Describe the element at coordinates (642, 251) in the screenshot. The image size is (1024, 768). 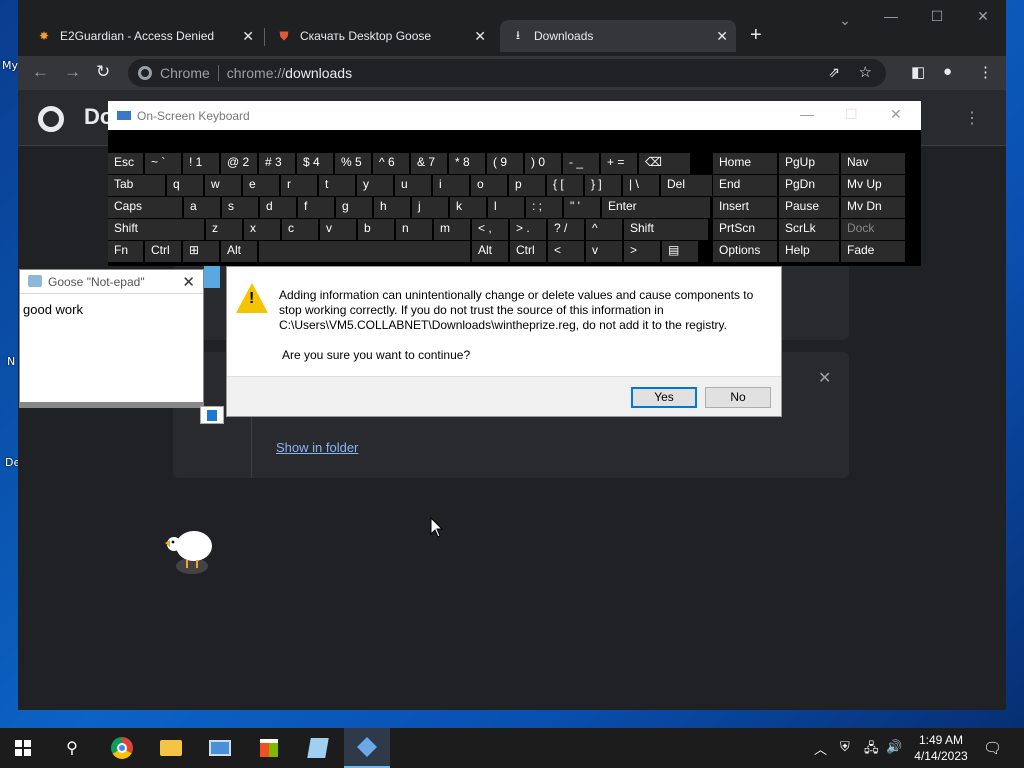
I see `osk-key: >` at that location.